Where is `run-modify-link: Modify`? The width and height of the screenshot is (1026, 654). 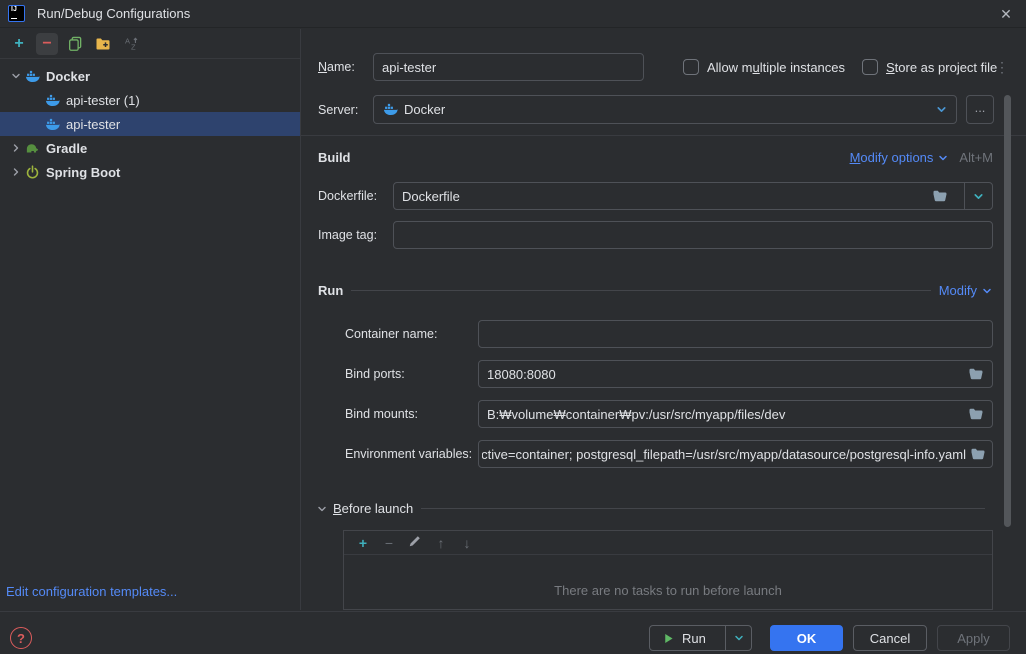 run-modify-link: Modify is located at coordinates (958, 290).